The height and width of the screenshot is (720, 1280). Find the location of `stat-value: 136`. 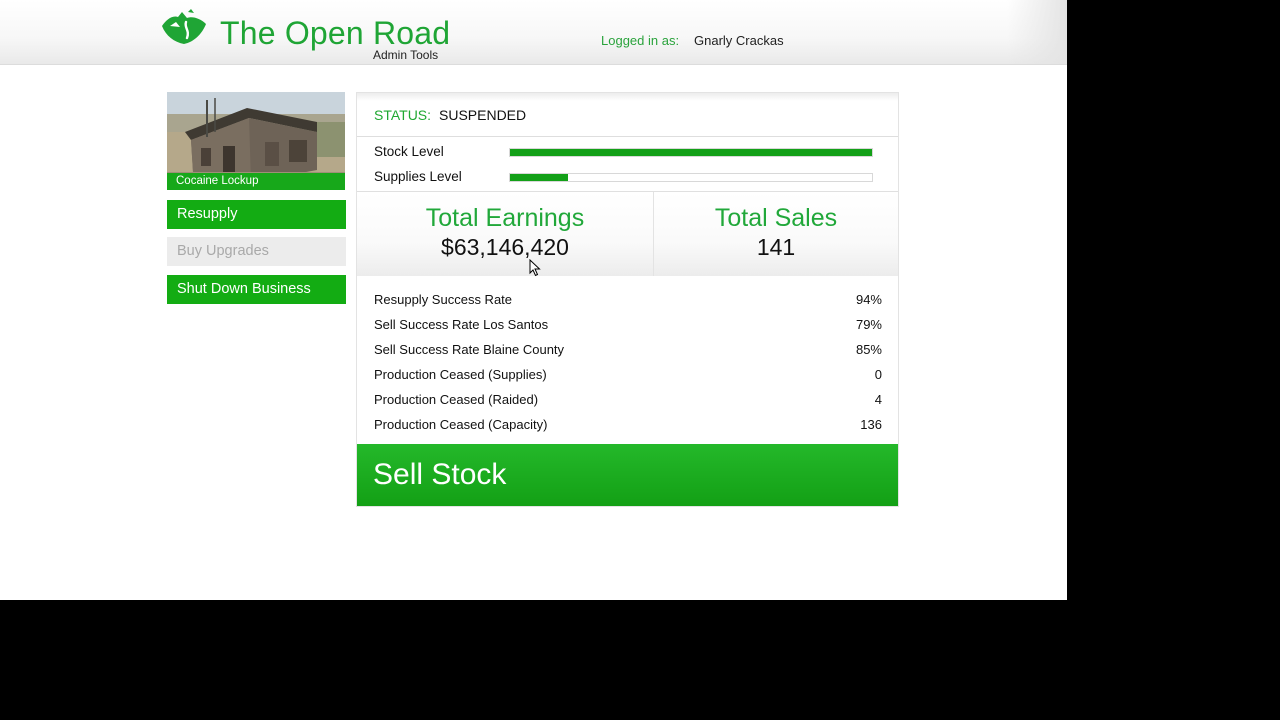

stat-value: 136 is located at coordinates (871, 424).